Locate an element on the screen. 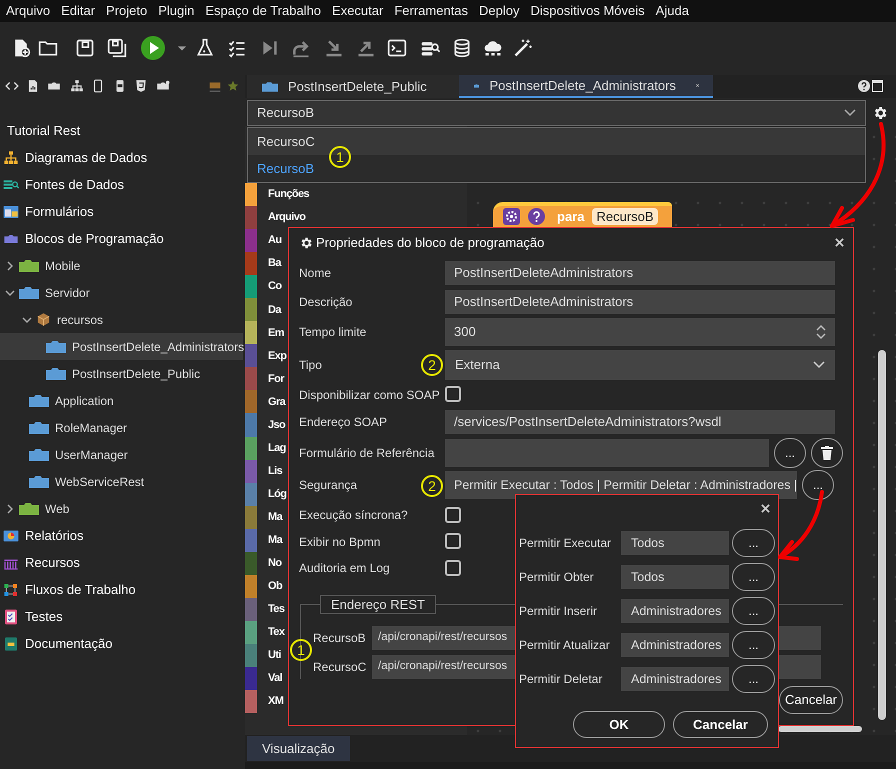 This screenshot has height=769, width=896. category-label: For is located at coordinates (276, 379).